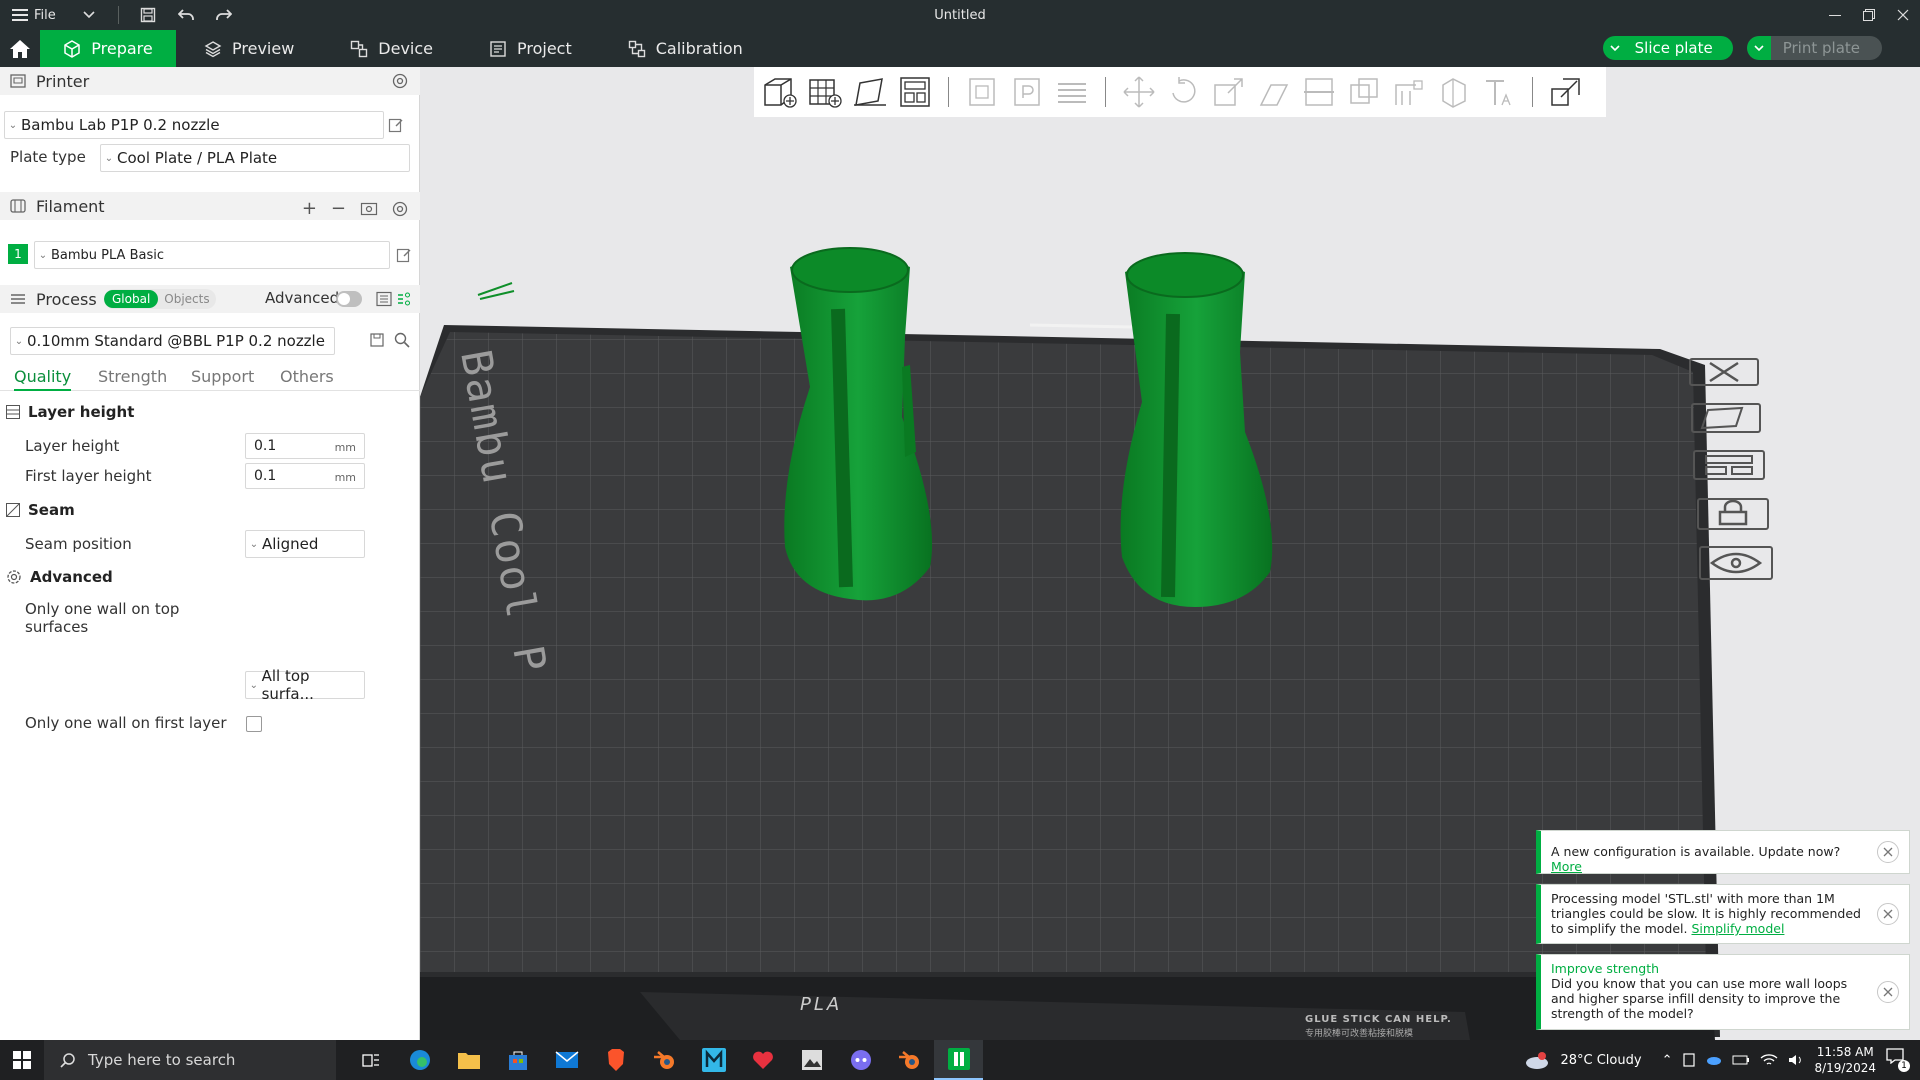  I want to click on file-explorer-app, so click(468, 1060).